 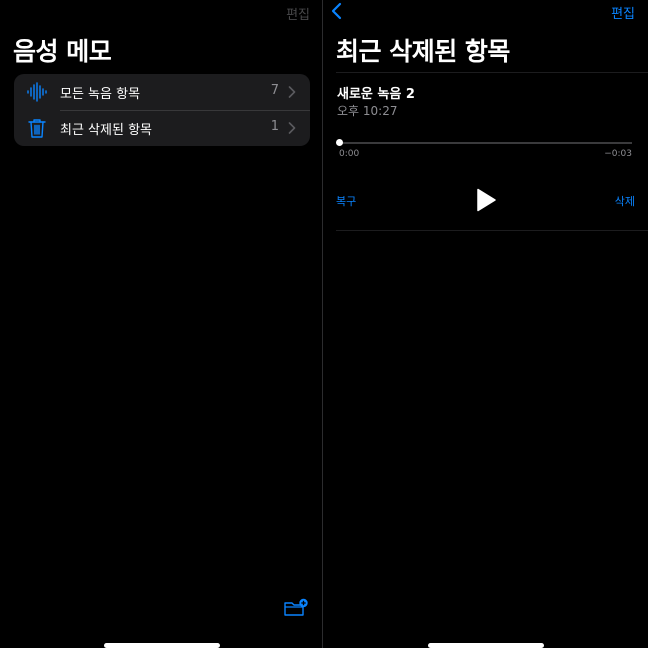 What do you see at coordinates (367, 111) in the screenshot?
I see `recording-time: 오후 10:27` at bounding box center [367, 111].